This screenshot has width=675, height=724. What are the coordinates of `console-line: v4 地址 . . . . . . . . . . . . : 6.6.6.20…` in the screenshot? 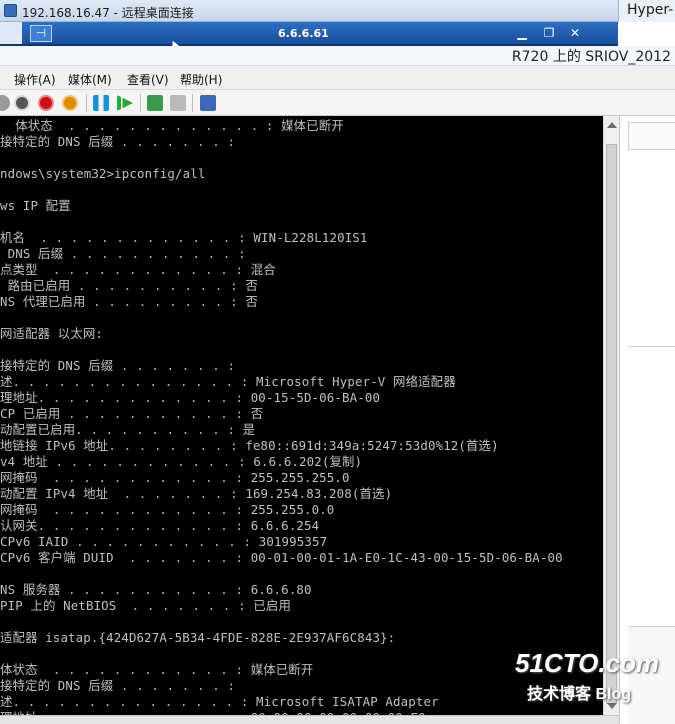 It's located at (181, 461).